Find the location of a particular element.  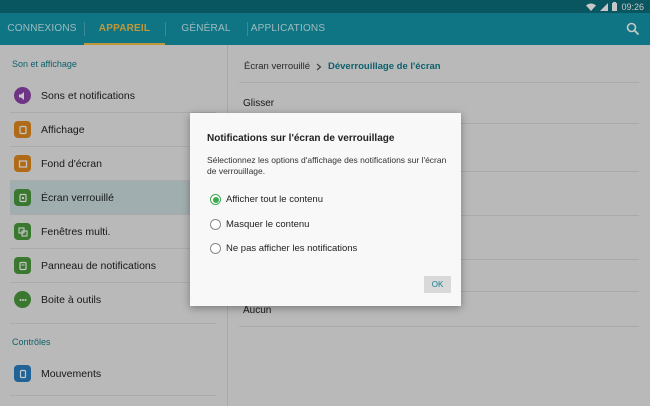

radio-label: Ne pas afficher les notifications is located at coordinates (292, 248).